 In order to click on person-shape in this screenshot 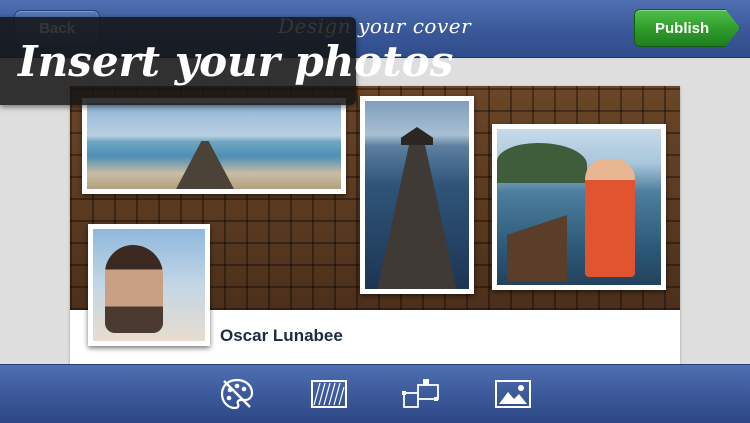, I will do `click(610, 218)`.